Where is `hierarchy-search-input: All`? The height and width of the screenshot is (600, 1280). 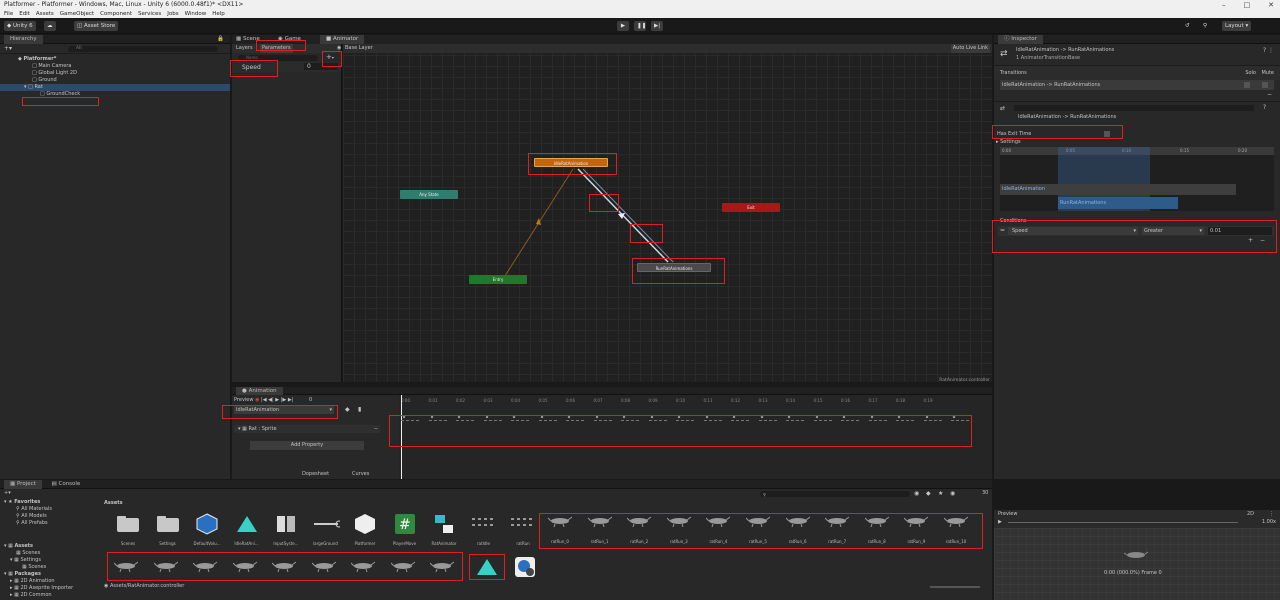 hierarchy-search-input: All is located at coordinates (143, 49).